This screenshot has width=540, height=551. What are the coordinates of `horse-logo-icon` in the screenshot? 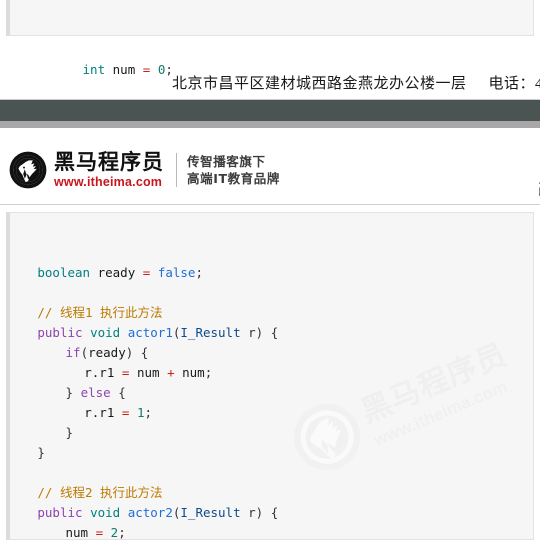 It's located at (28, 170).